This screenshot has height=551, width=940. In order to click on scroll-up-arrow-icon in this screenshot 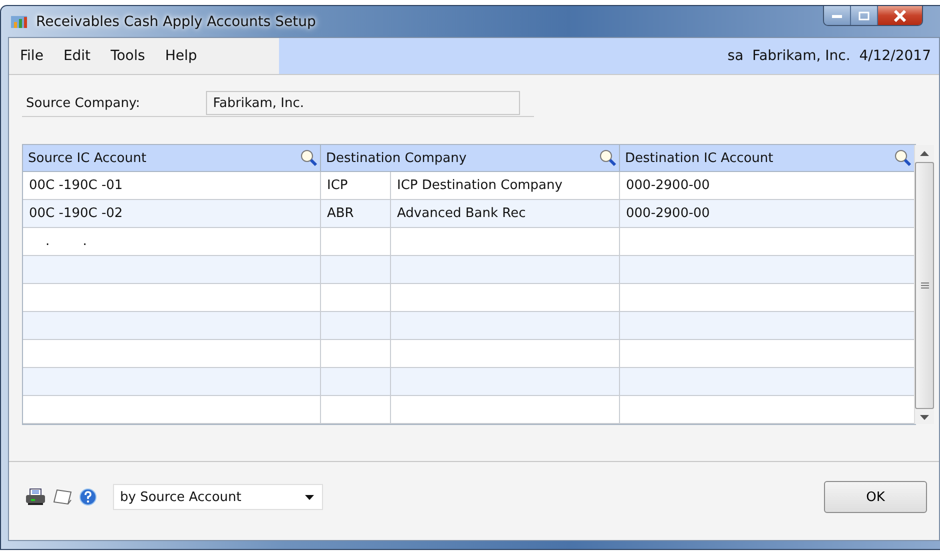, I will do `click(924, 153)`.